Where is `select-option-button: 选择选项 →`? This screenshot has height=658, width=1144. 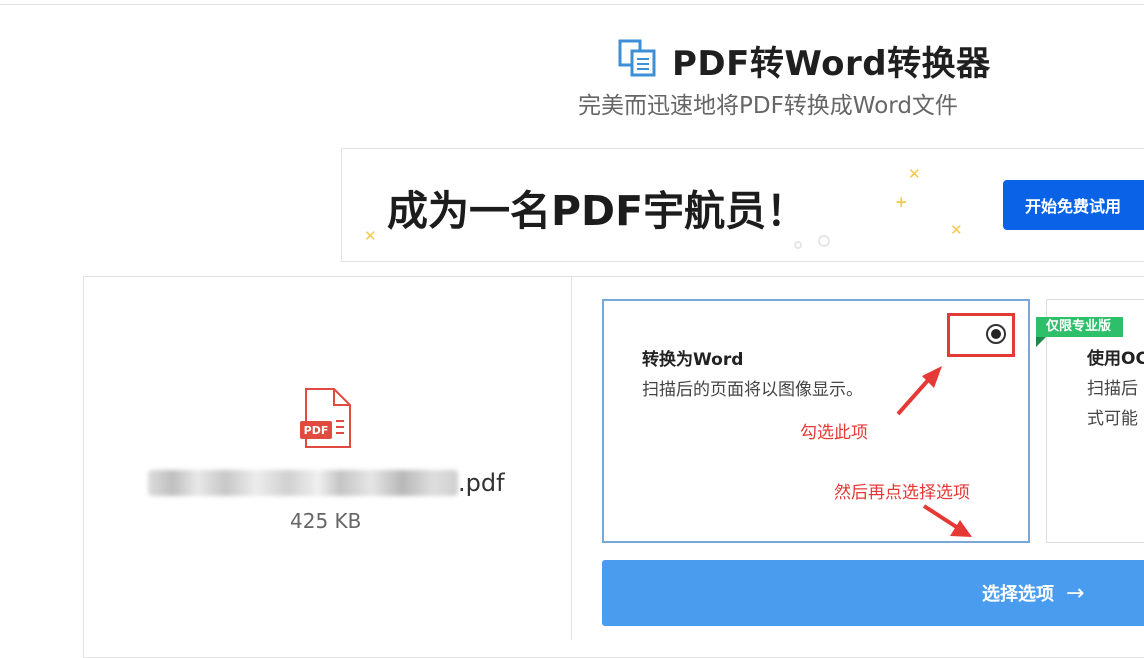
select-option-button: 选择选项 → is located at coordinates (873, 593).